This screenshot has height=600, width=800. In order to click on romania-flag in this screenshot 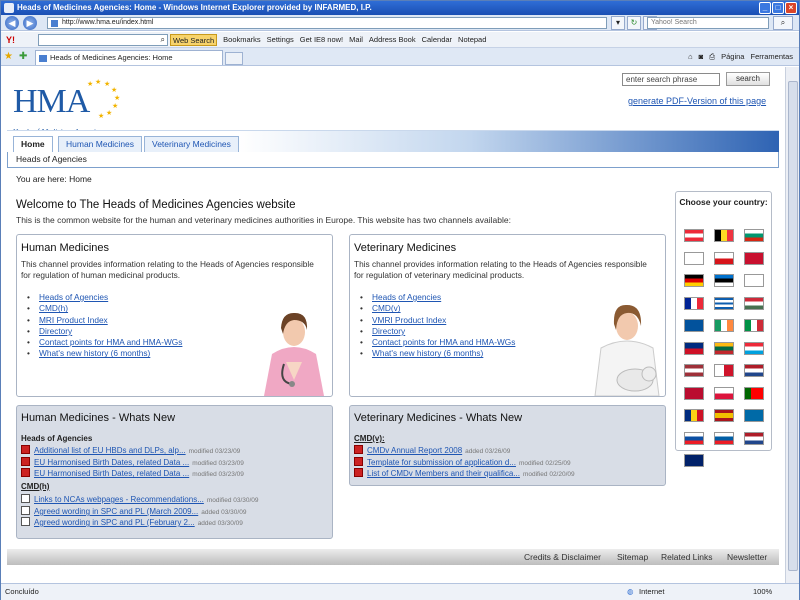, I will do `click(694, 415)`.